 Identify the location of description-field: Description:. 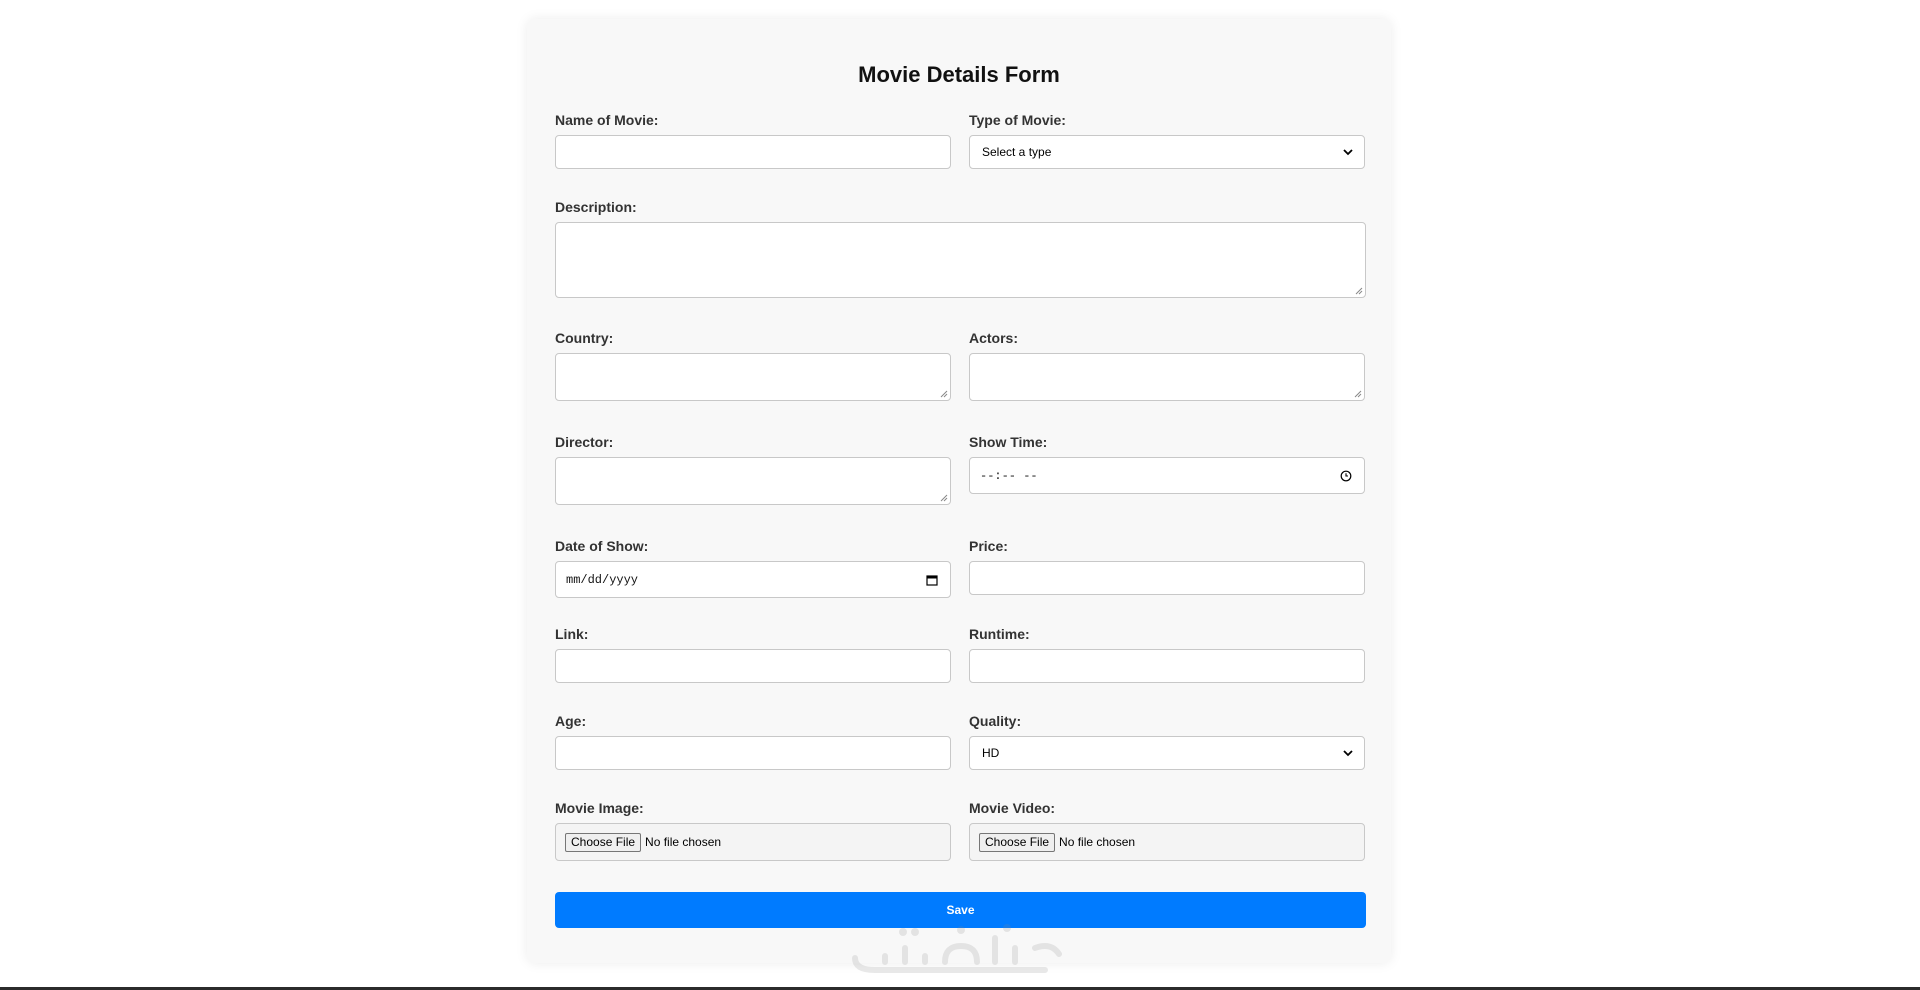
(960, 248).